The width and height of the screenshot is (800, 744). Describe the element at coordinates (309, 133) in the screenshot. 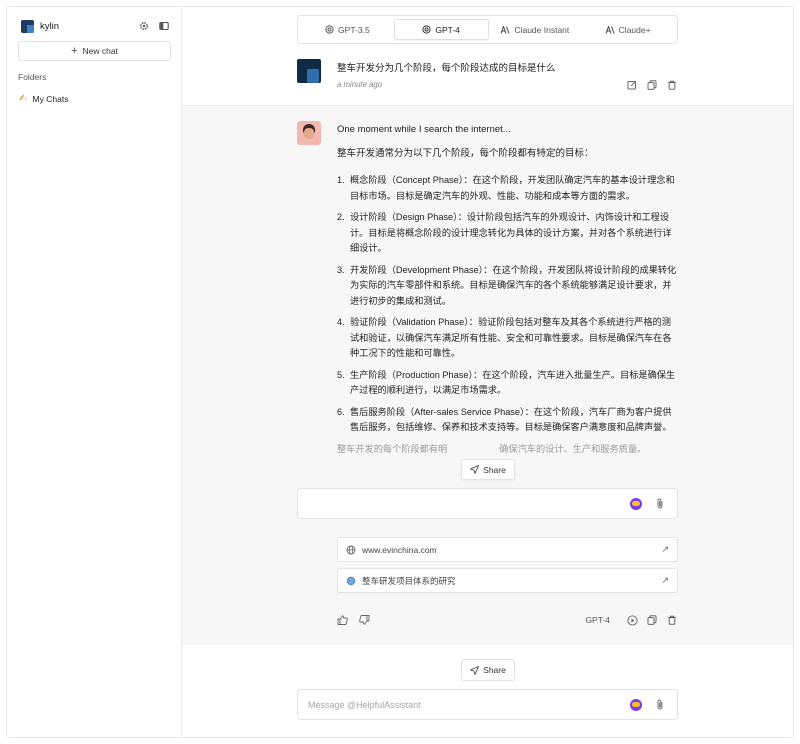

I see `assistant-avatar` at that location.